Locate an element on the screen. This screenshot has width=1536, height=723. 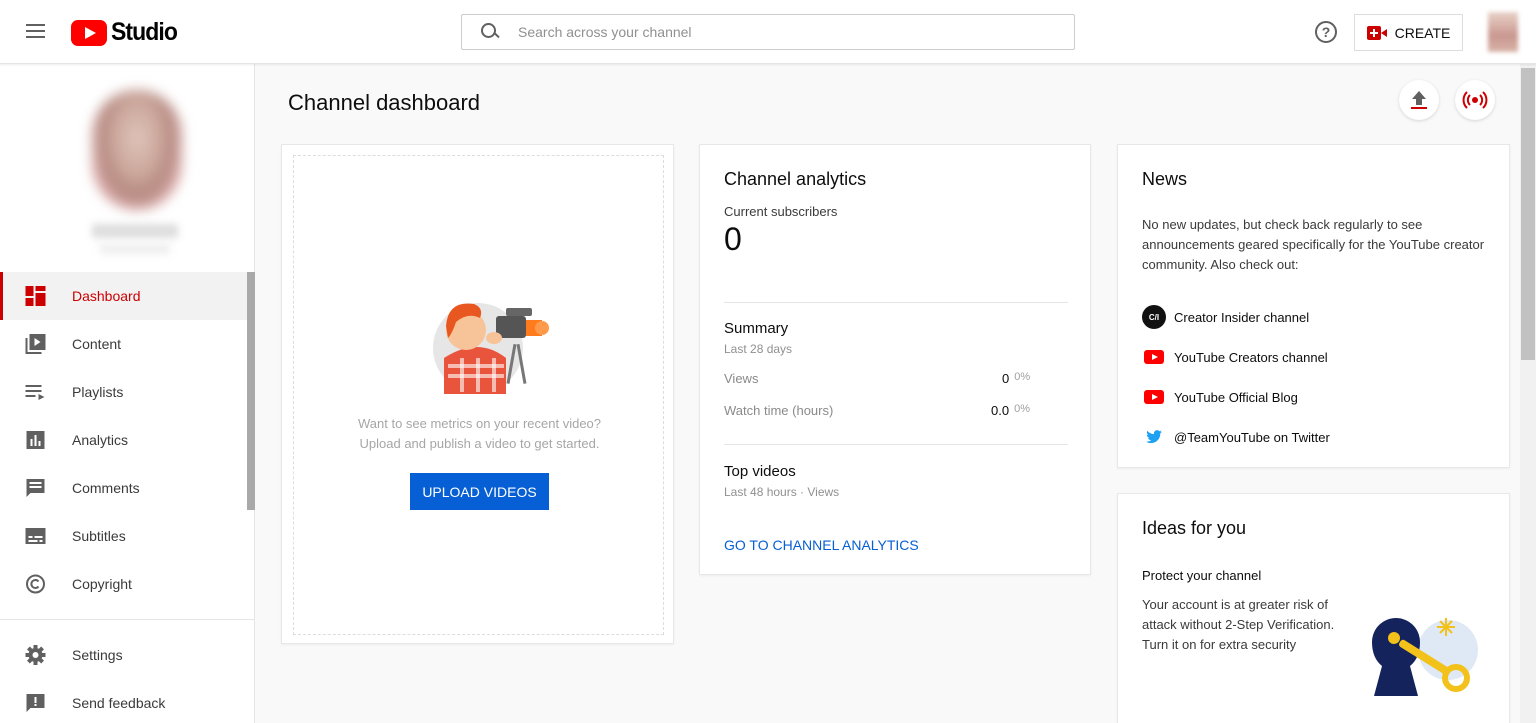
youtube-creators-link: YouTube Creators channel is located at coordinates (1235, 357).